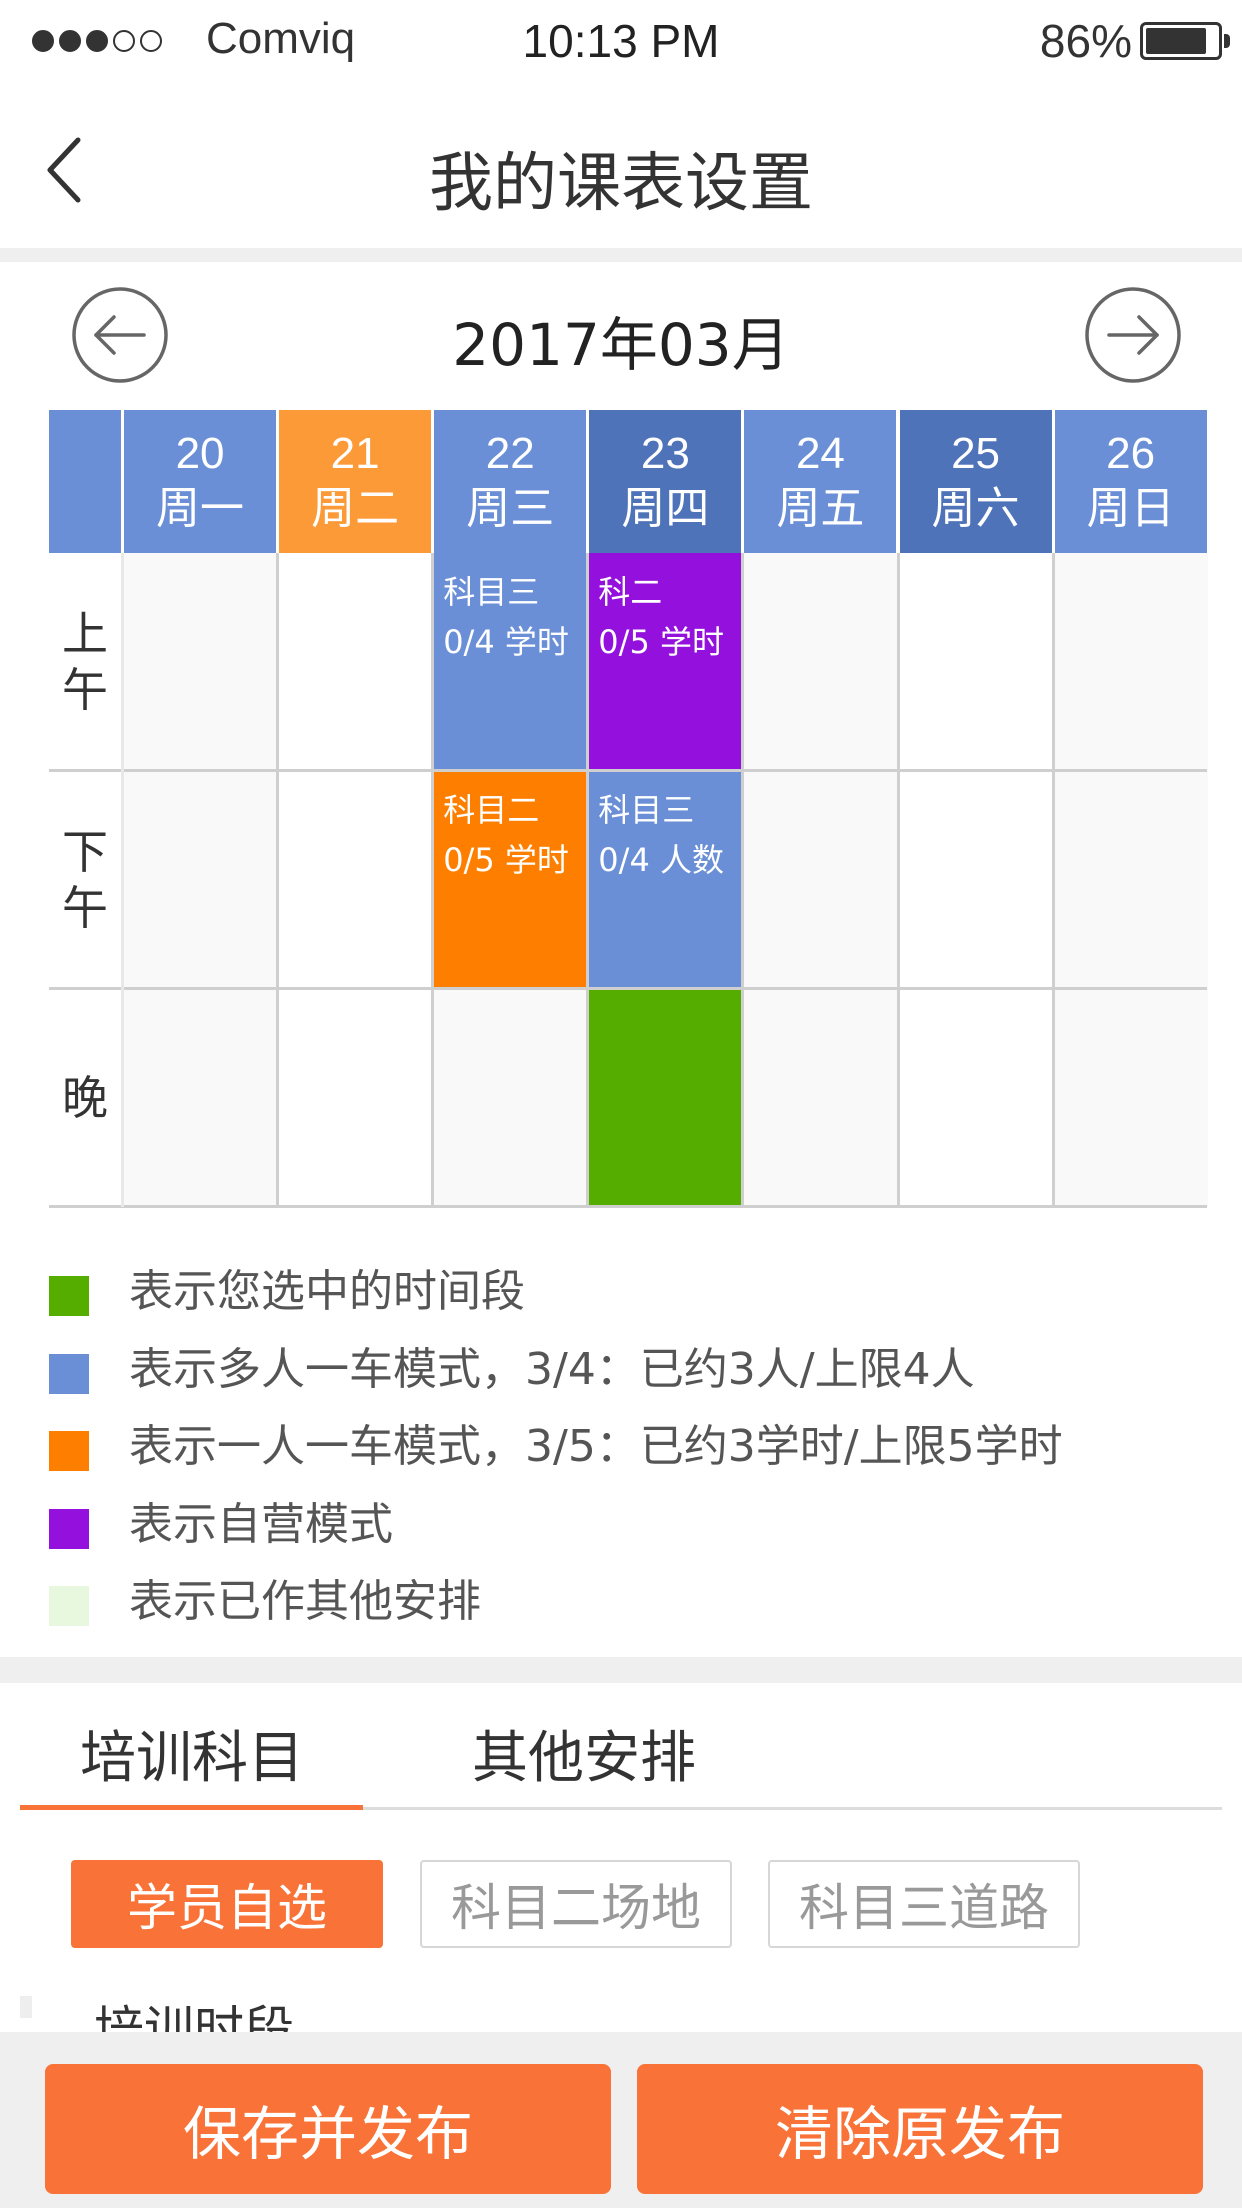 The height and width of the screenshot is (2208, 1242). I want to click on legend-item: 表示已作其他安排, so click(624, 1602).